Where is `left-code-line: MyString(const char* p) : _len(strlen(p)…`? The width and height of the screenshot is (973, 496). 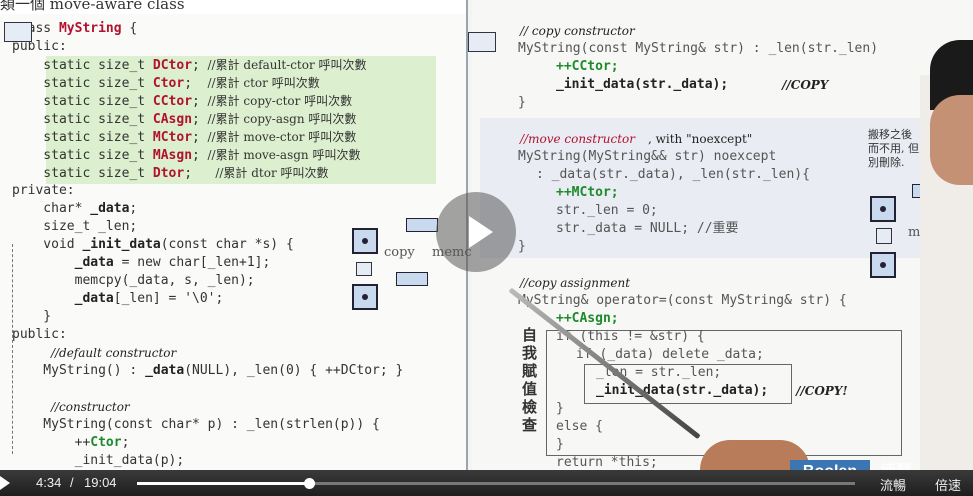 left-code-line: MyString(const char* p) : _len(strlen(p)… is located at coordinates (196, 425).